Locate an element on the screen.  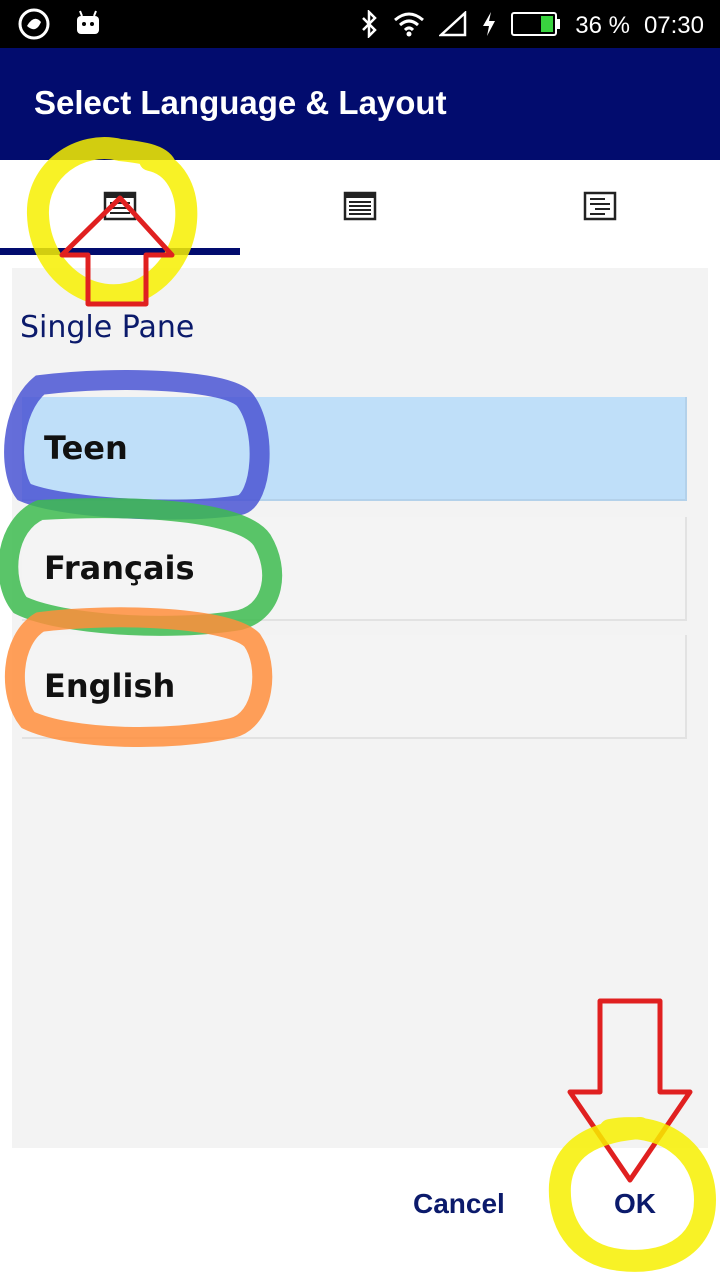
tab-single-pane is located at coordinates (120, 208).